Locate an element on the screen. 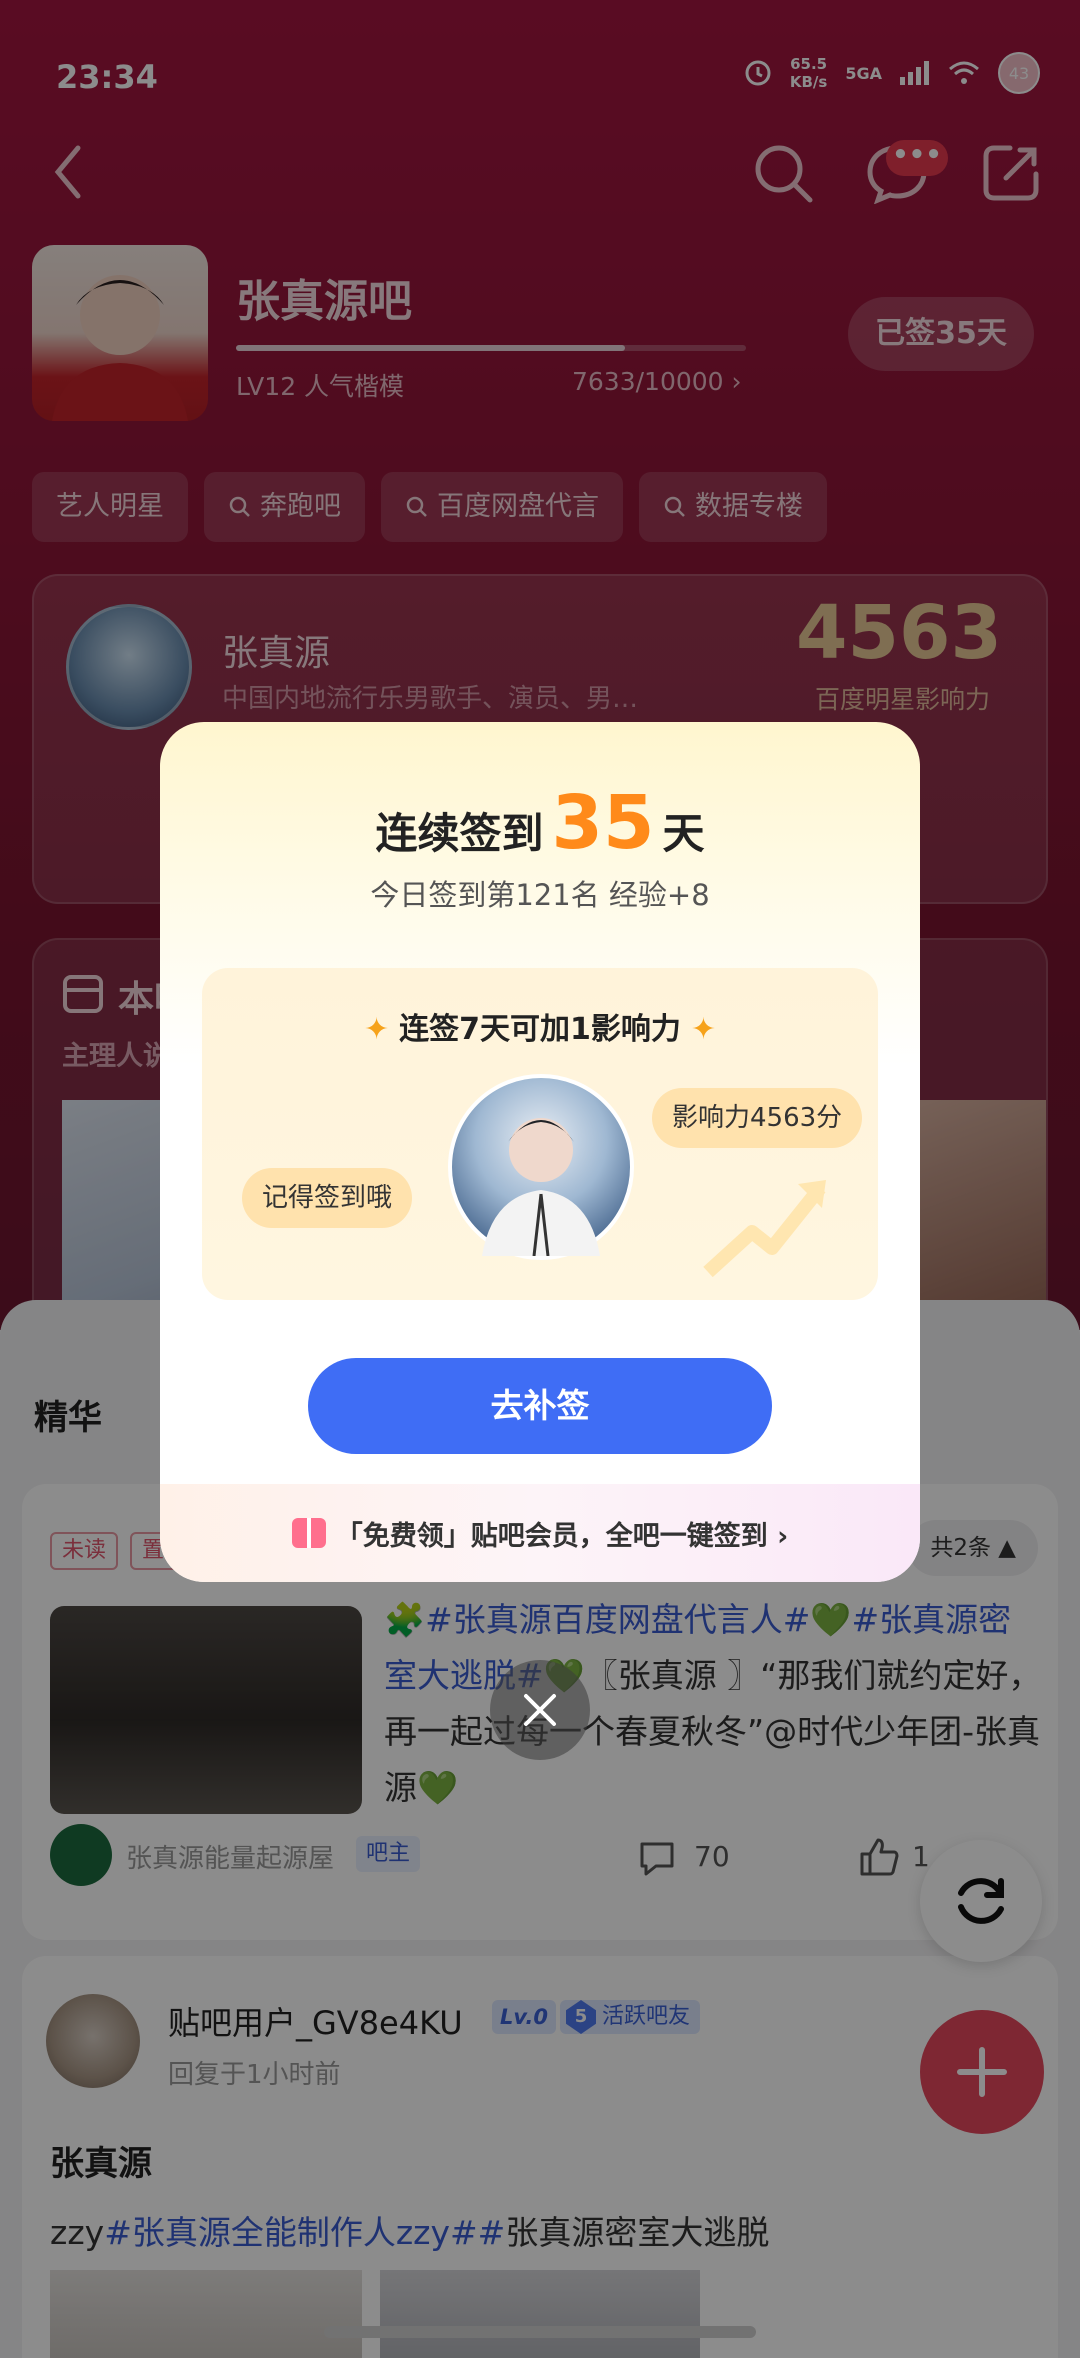 The width and height of the screenshot is (1080, 2358). sign-in-rank: 今日签到第121名 经验+8 is located at coordinates (540, 895).